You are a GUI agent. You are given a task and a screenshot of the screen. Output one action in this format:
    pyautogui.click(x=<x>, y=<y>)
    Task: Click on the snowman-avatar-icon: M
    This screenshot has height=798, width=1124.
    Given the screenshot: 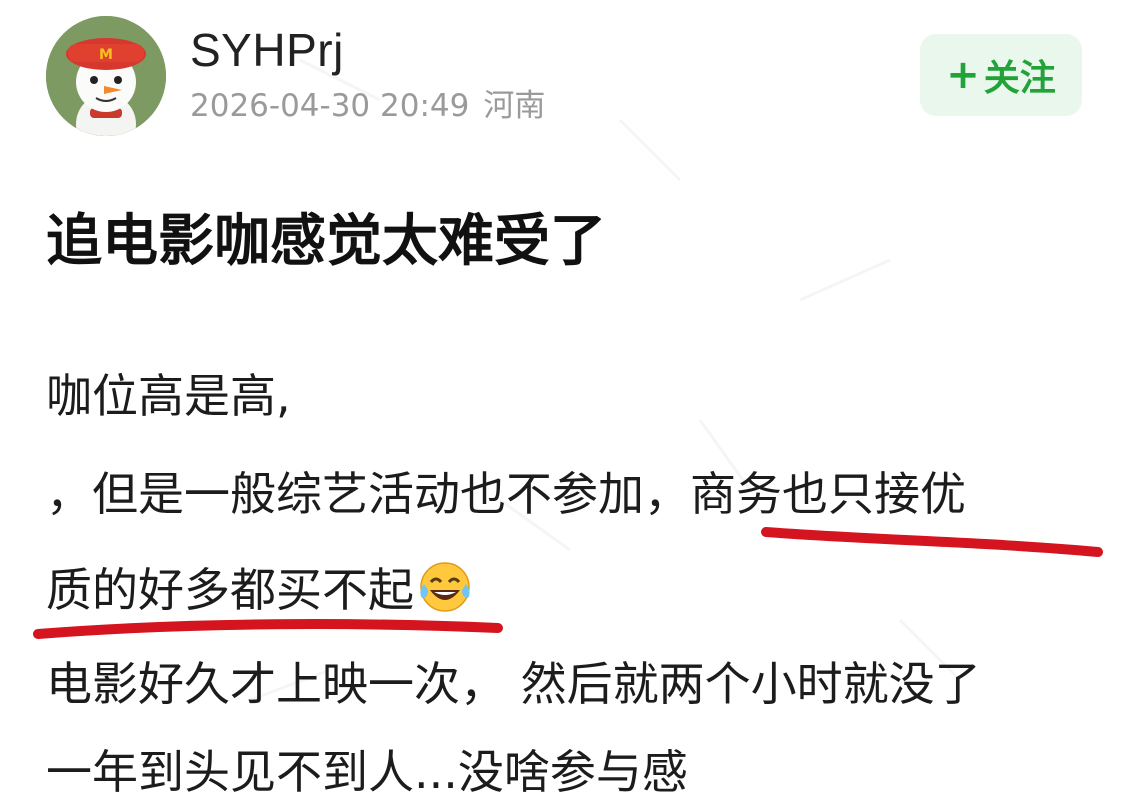 What is the action you would take?
    pyautogui.click(x=106, y=76)
    